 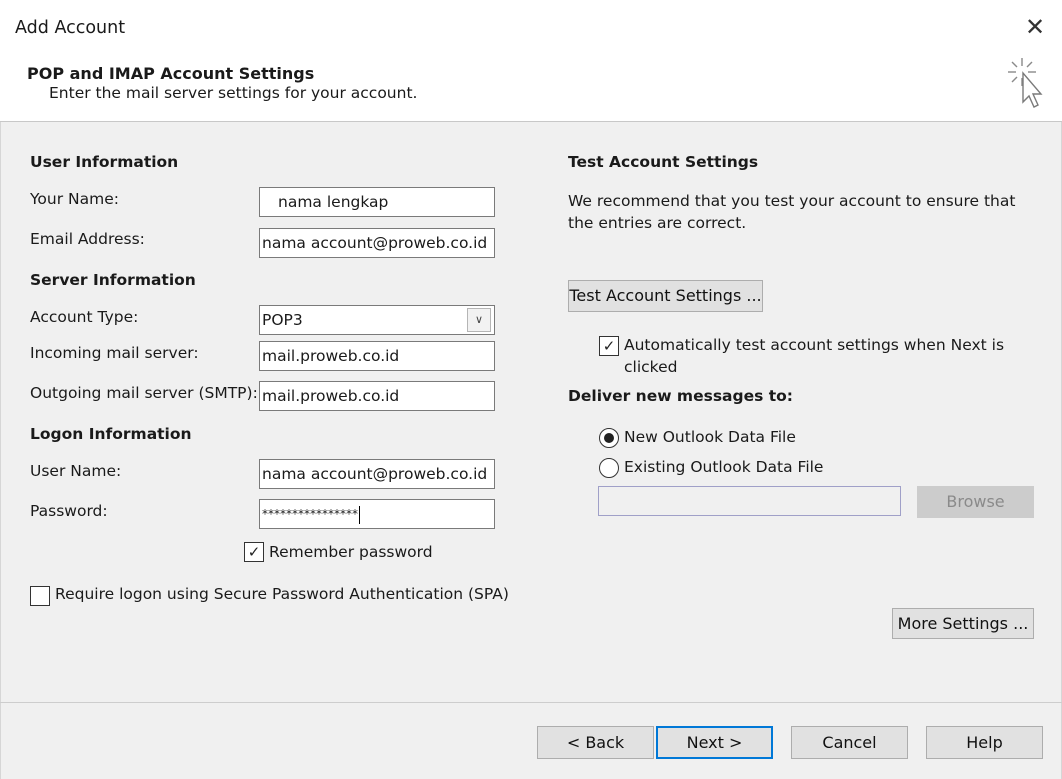 What do you see at coordinates (111, 434) in the screenshot?
I see `logon-information-heading: Logon Information` at bounding box center [111, 434].